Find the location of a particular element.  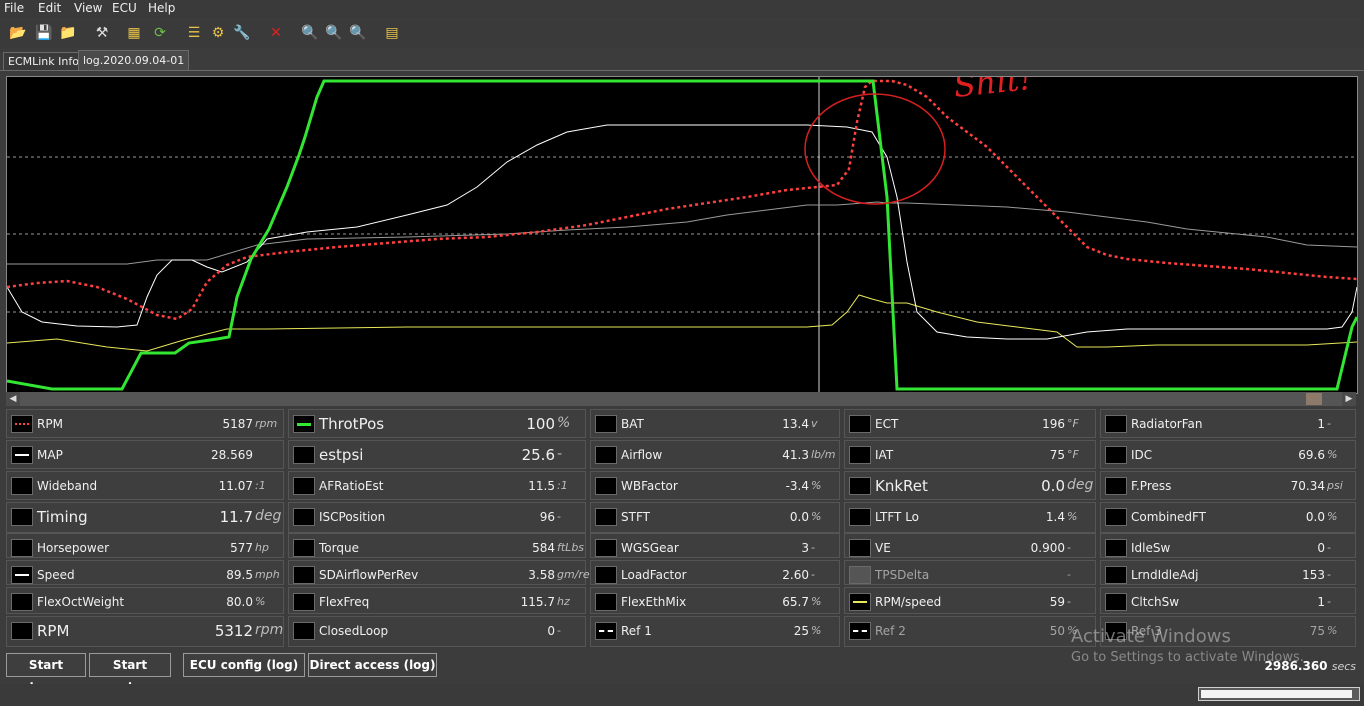

param-ltft-lo: LTFT Lo 1.4% is located at coordinates (970, 517).